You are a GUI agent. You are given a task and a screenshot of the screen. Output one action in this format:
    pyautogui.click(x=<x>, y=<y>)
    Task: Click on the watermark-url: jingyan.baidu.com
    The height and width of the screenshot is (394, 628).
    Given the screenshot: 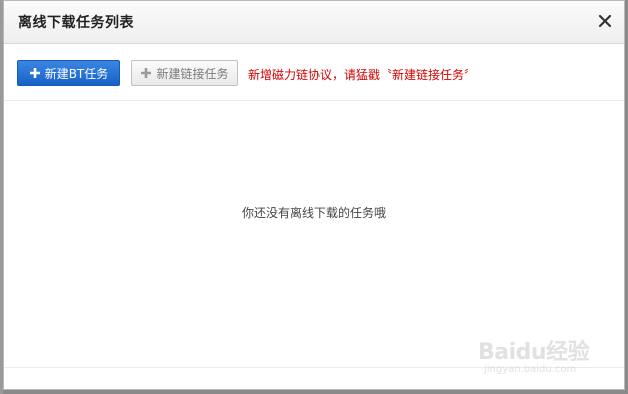 What is the action you would take?
    pyautogui.click(x=530, y=369)
    